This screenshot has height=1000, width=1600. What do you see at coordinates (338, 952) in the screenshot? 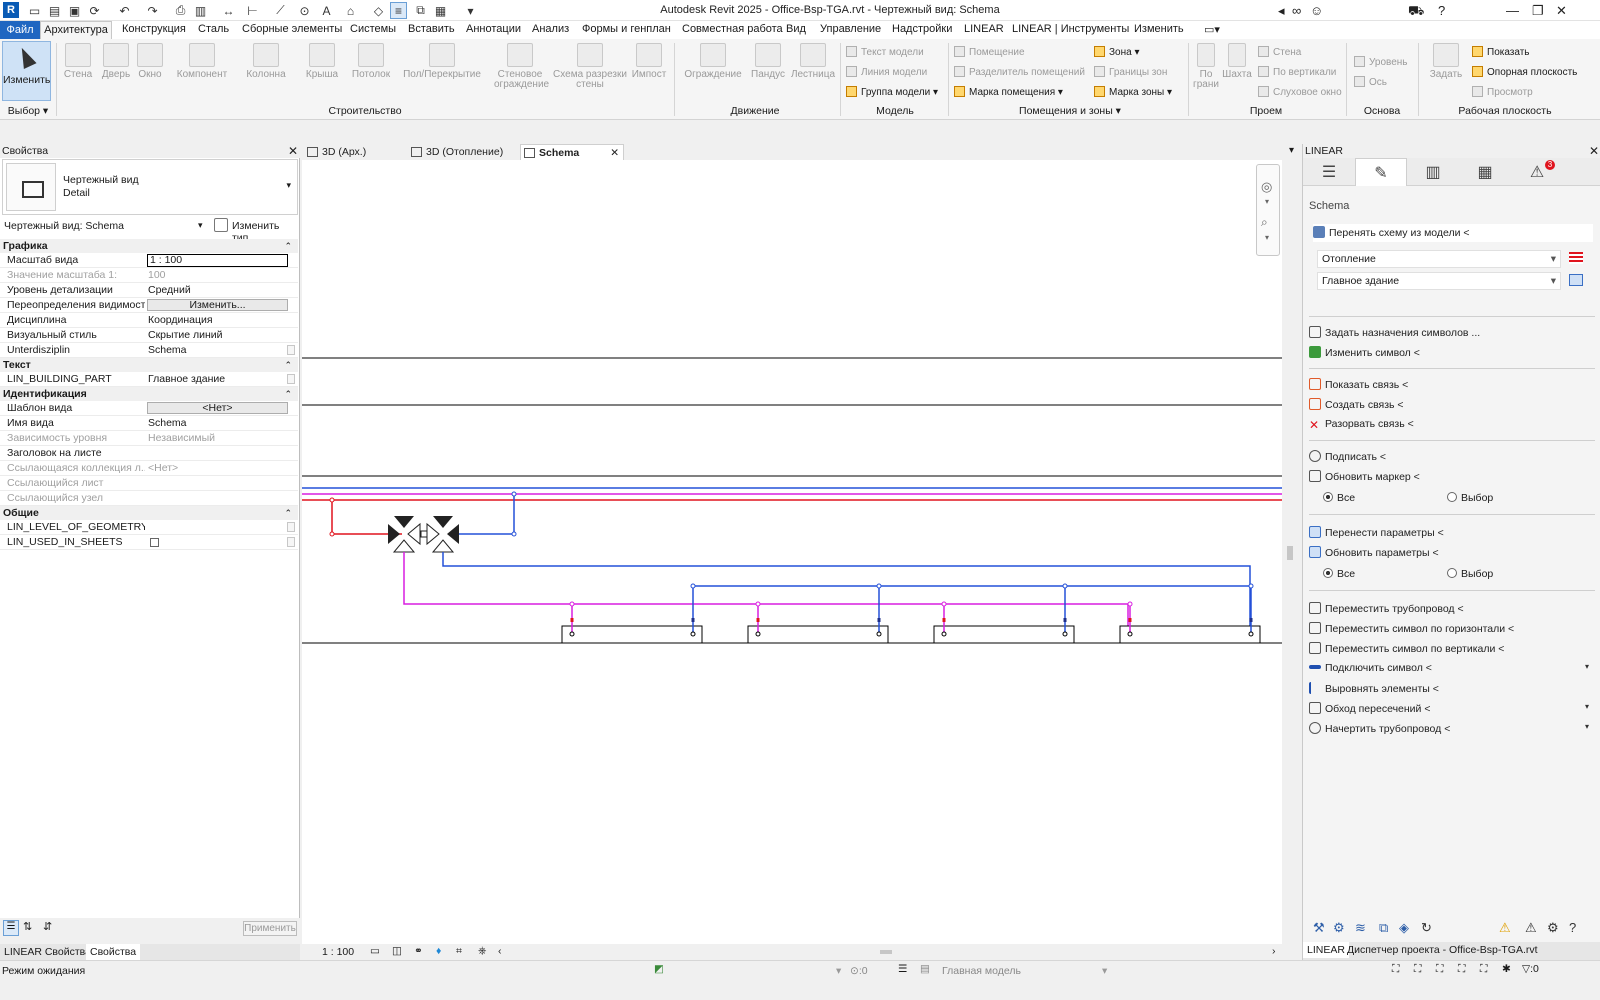
I see `view-scale: 1 : 100` at bounding box center [338, 952].